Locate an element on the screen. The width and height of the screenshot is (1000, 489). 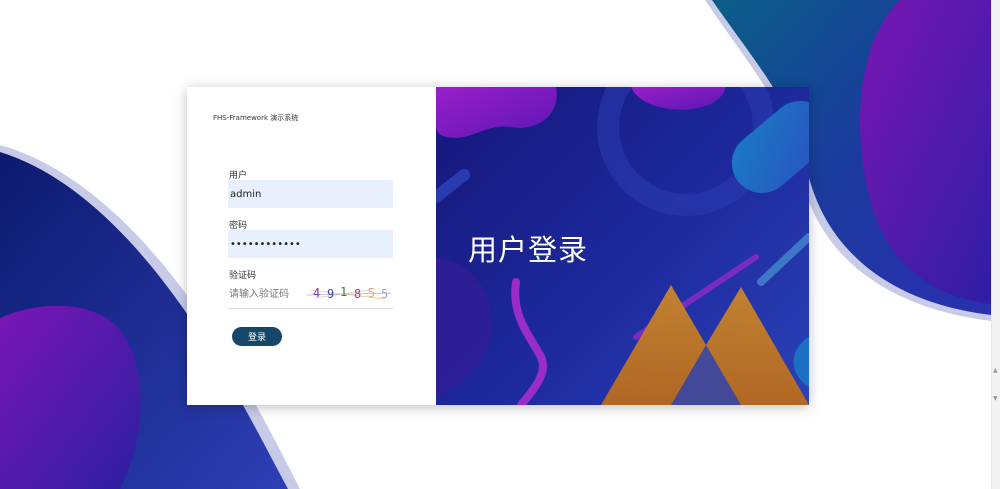
captcha-row: 4 9 1 8 5 5 is located at coordinates (310, 295).